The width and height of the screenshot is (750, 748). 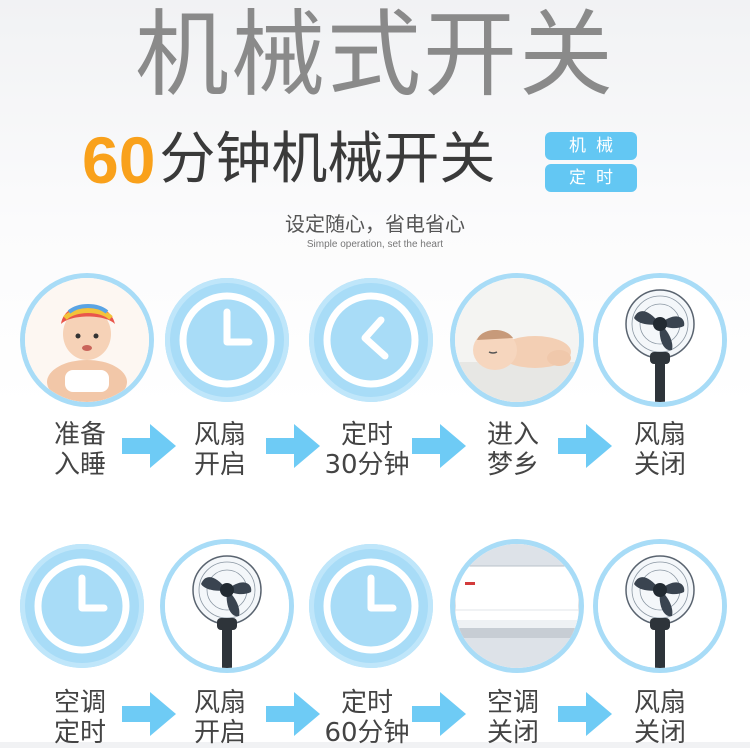 What do you see at coordinates (367, 718) in the screenshot?
I see `step-label: 定时 60分钟` at bounding box center [367, 718].